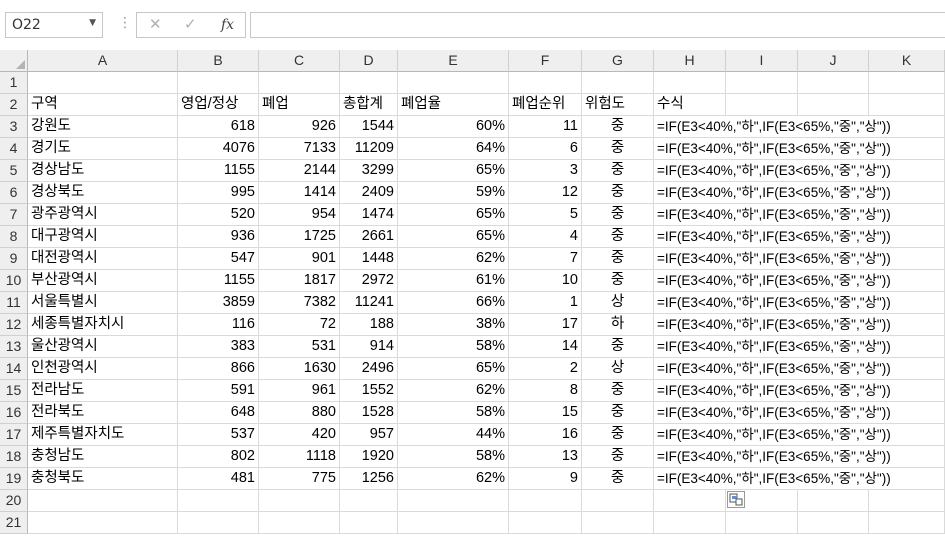 The height and width of the screenshot is (539, 945). What do you see at coordinates (545, 259) in the screenshot?
I see `cell-f9: 7` at bounding box center [545, 259].